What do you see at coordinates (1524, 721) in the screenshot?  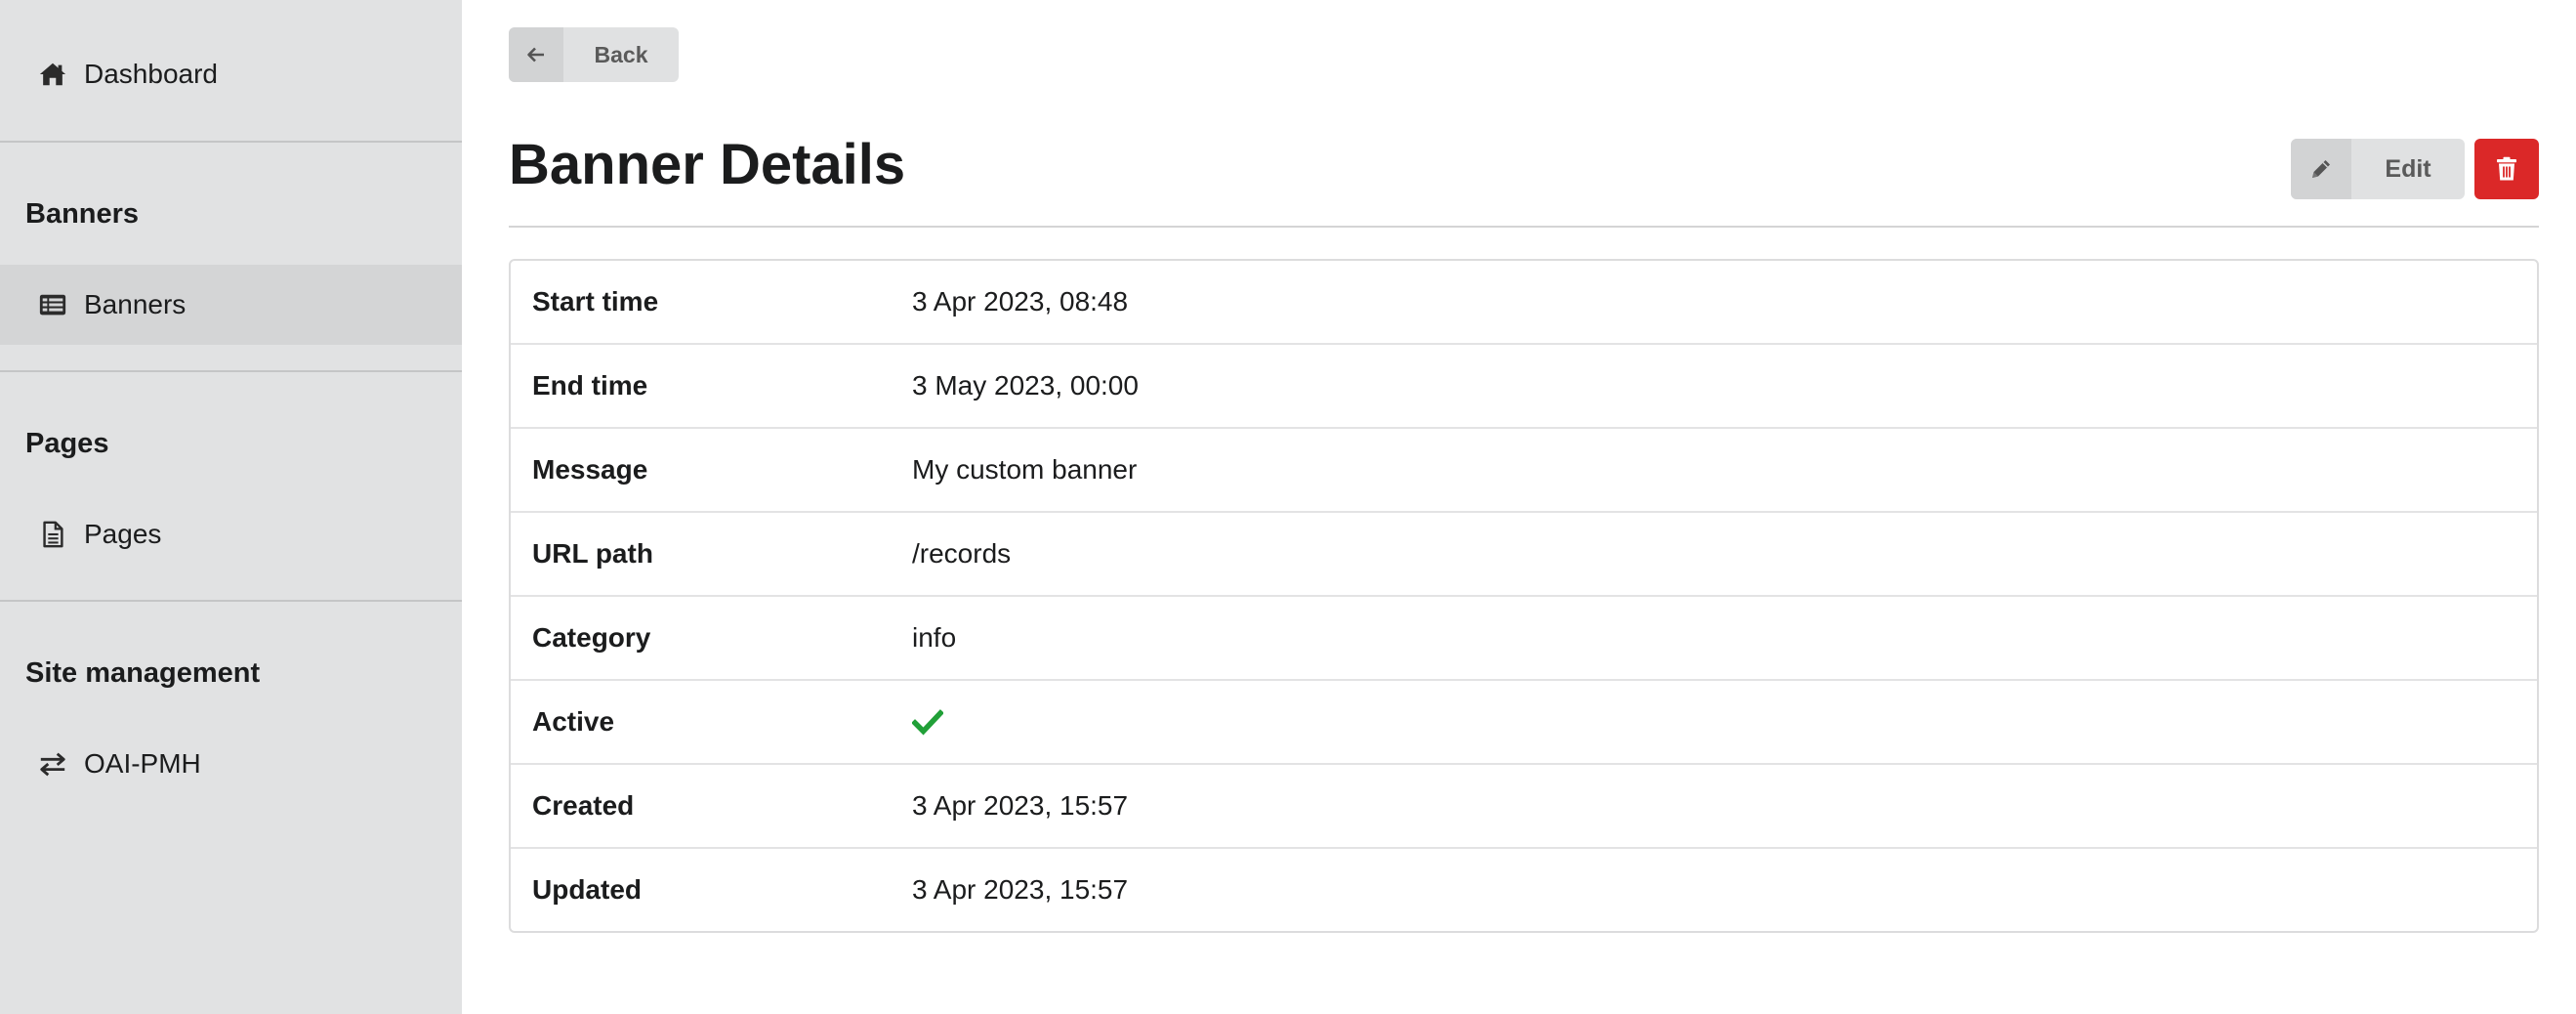 I see `detail-row-active: Active` at bounding box center [1524, 721].